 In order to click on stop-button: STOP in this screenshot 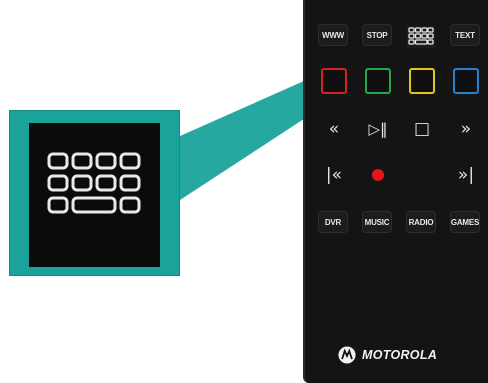, I will do `click(377, 35)`.